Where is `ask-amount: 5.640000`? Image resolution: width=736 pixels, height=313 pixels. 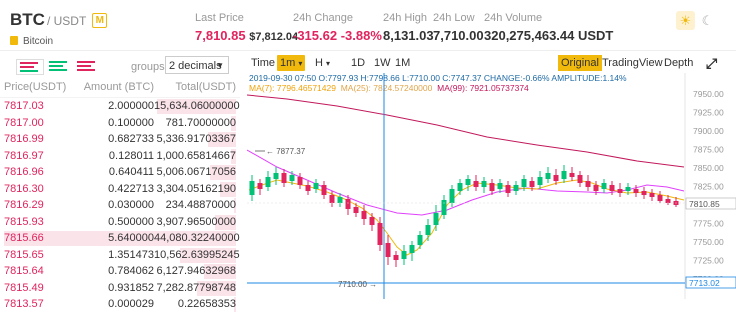
ask-amount: 5.640000 is located at coordinates (131, 238).